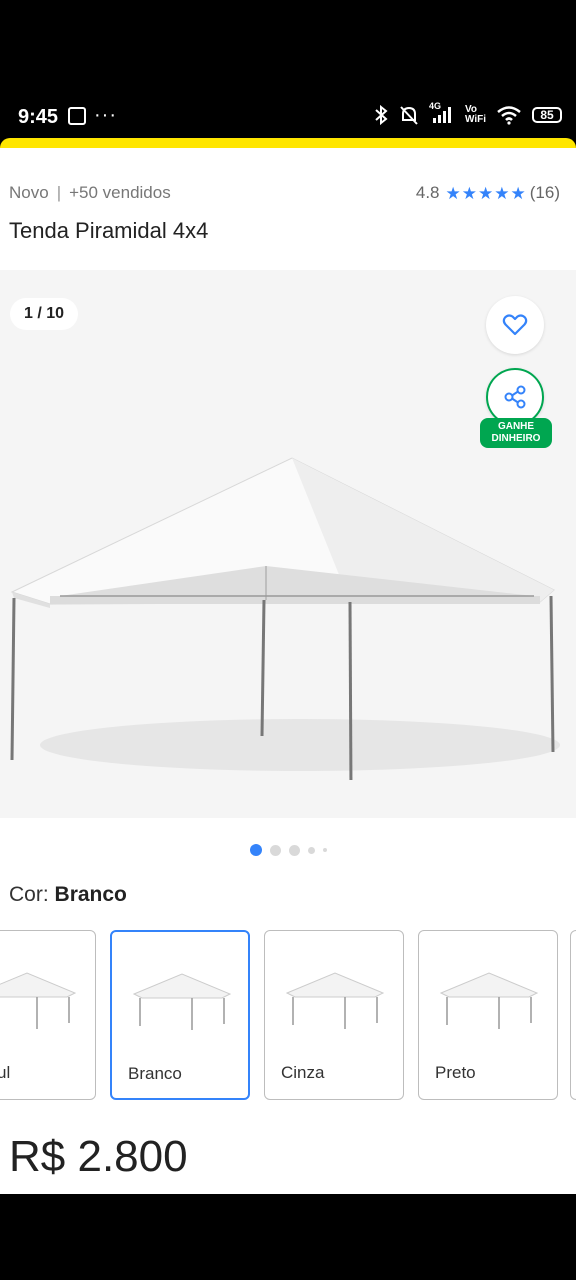  I want to click on favorite-button, so click(515, 325).